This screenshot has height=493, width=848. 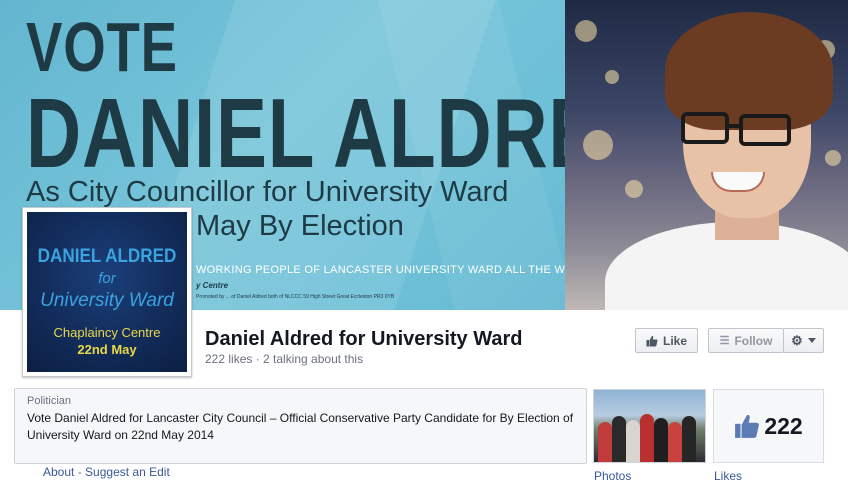 I want to click on like-button: Like, so click(x=666, y=340).